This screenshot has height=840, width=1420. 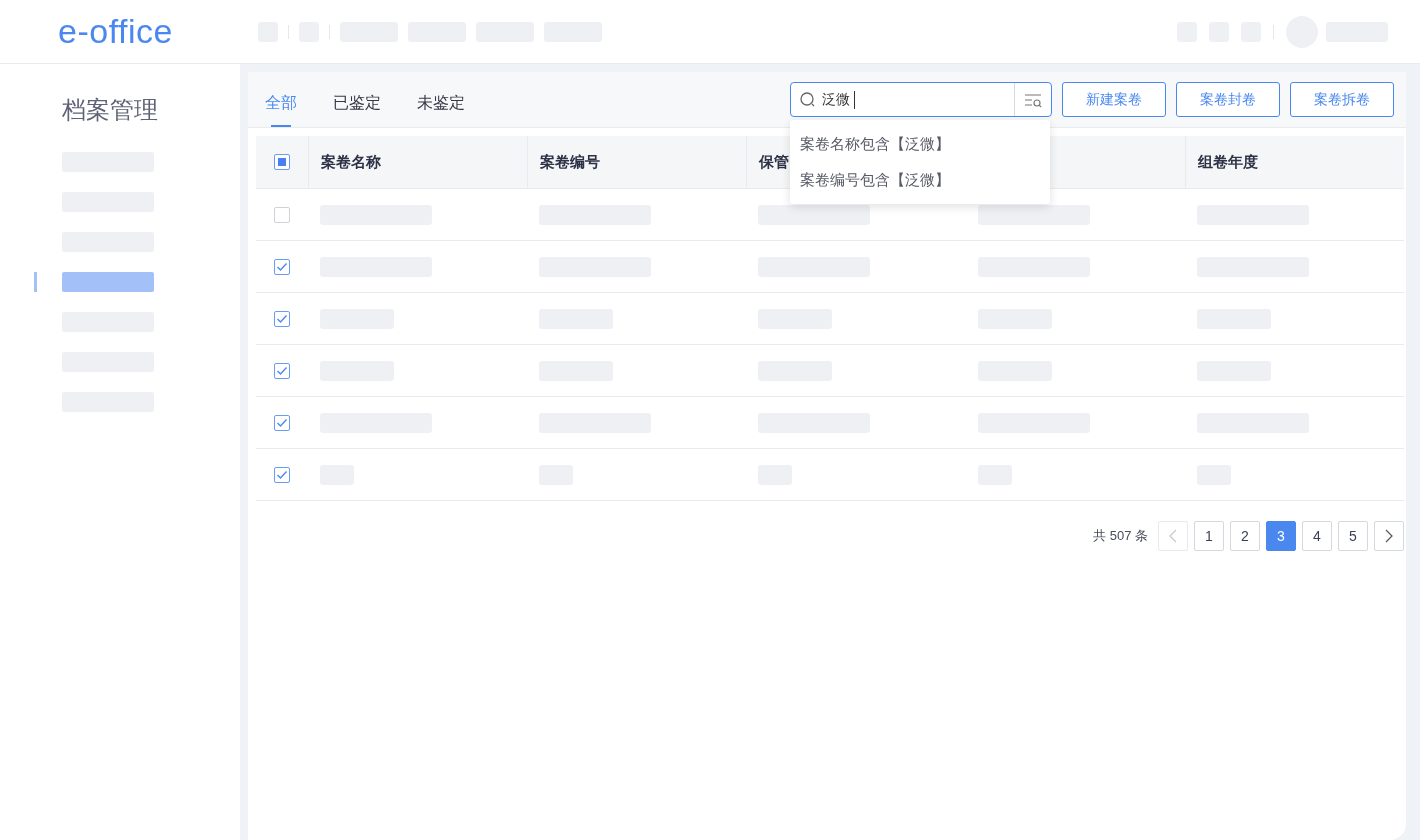 I want to click on column-header: 案卷名称, so click(x=351, y=162).